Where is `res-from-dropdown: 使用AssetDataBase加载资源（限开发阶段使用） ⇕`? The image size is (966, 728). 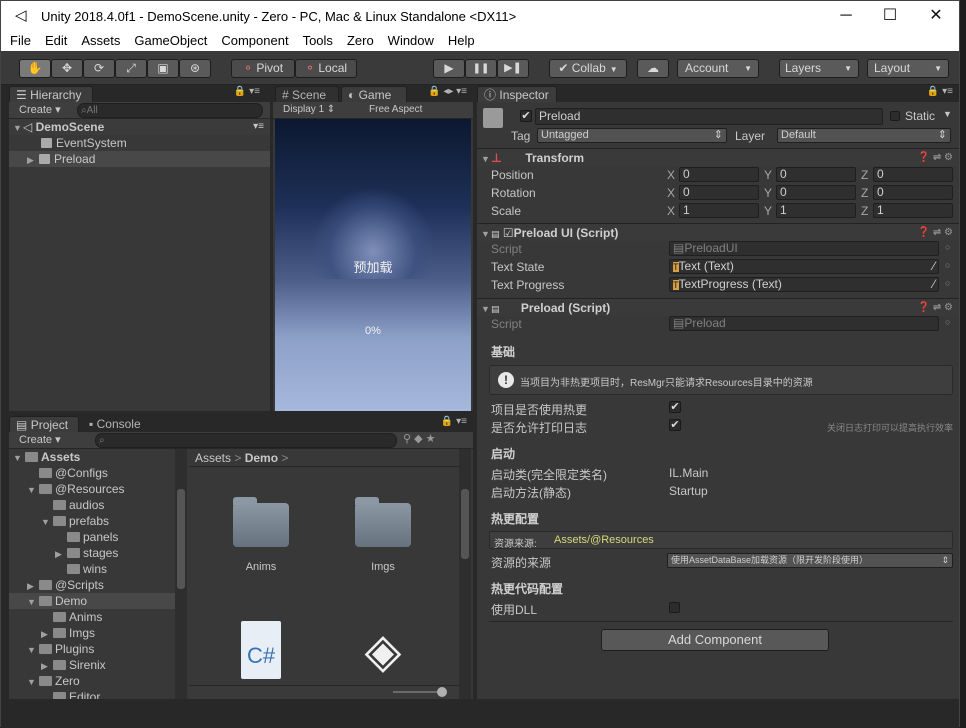
res-from-dropdown: 使用AssetDataBase加载资源（限开发阶段使用） ⇕ is located at coordinates (810, 560).